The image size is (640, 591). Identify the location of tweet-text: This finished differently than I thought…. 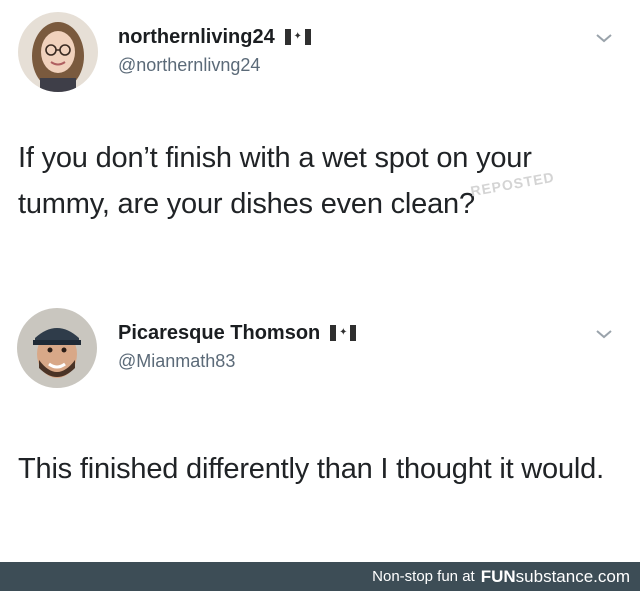
(311, 469).